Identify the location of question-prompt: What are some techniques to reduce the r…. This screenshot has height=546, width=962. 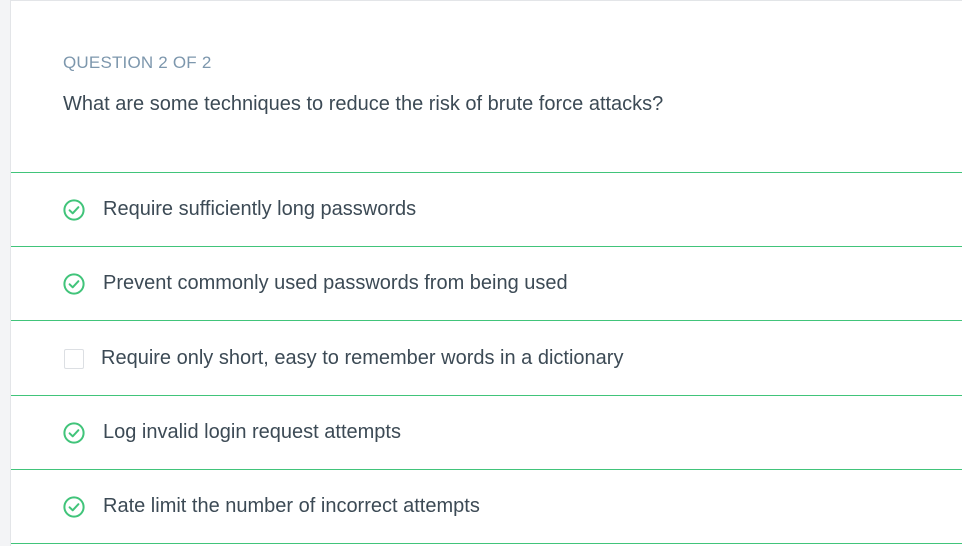
(363, 104).